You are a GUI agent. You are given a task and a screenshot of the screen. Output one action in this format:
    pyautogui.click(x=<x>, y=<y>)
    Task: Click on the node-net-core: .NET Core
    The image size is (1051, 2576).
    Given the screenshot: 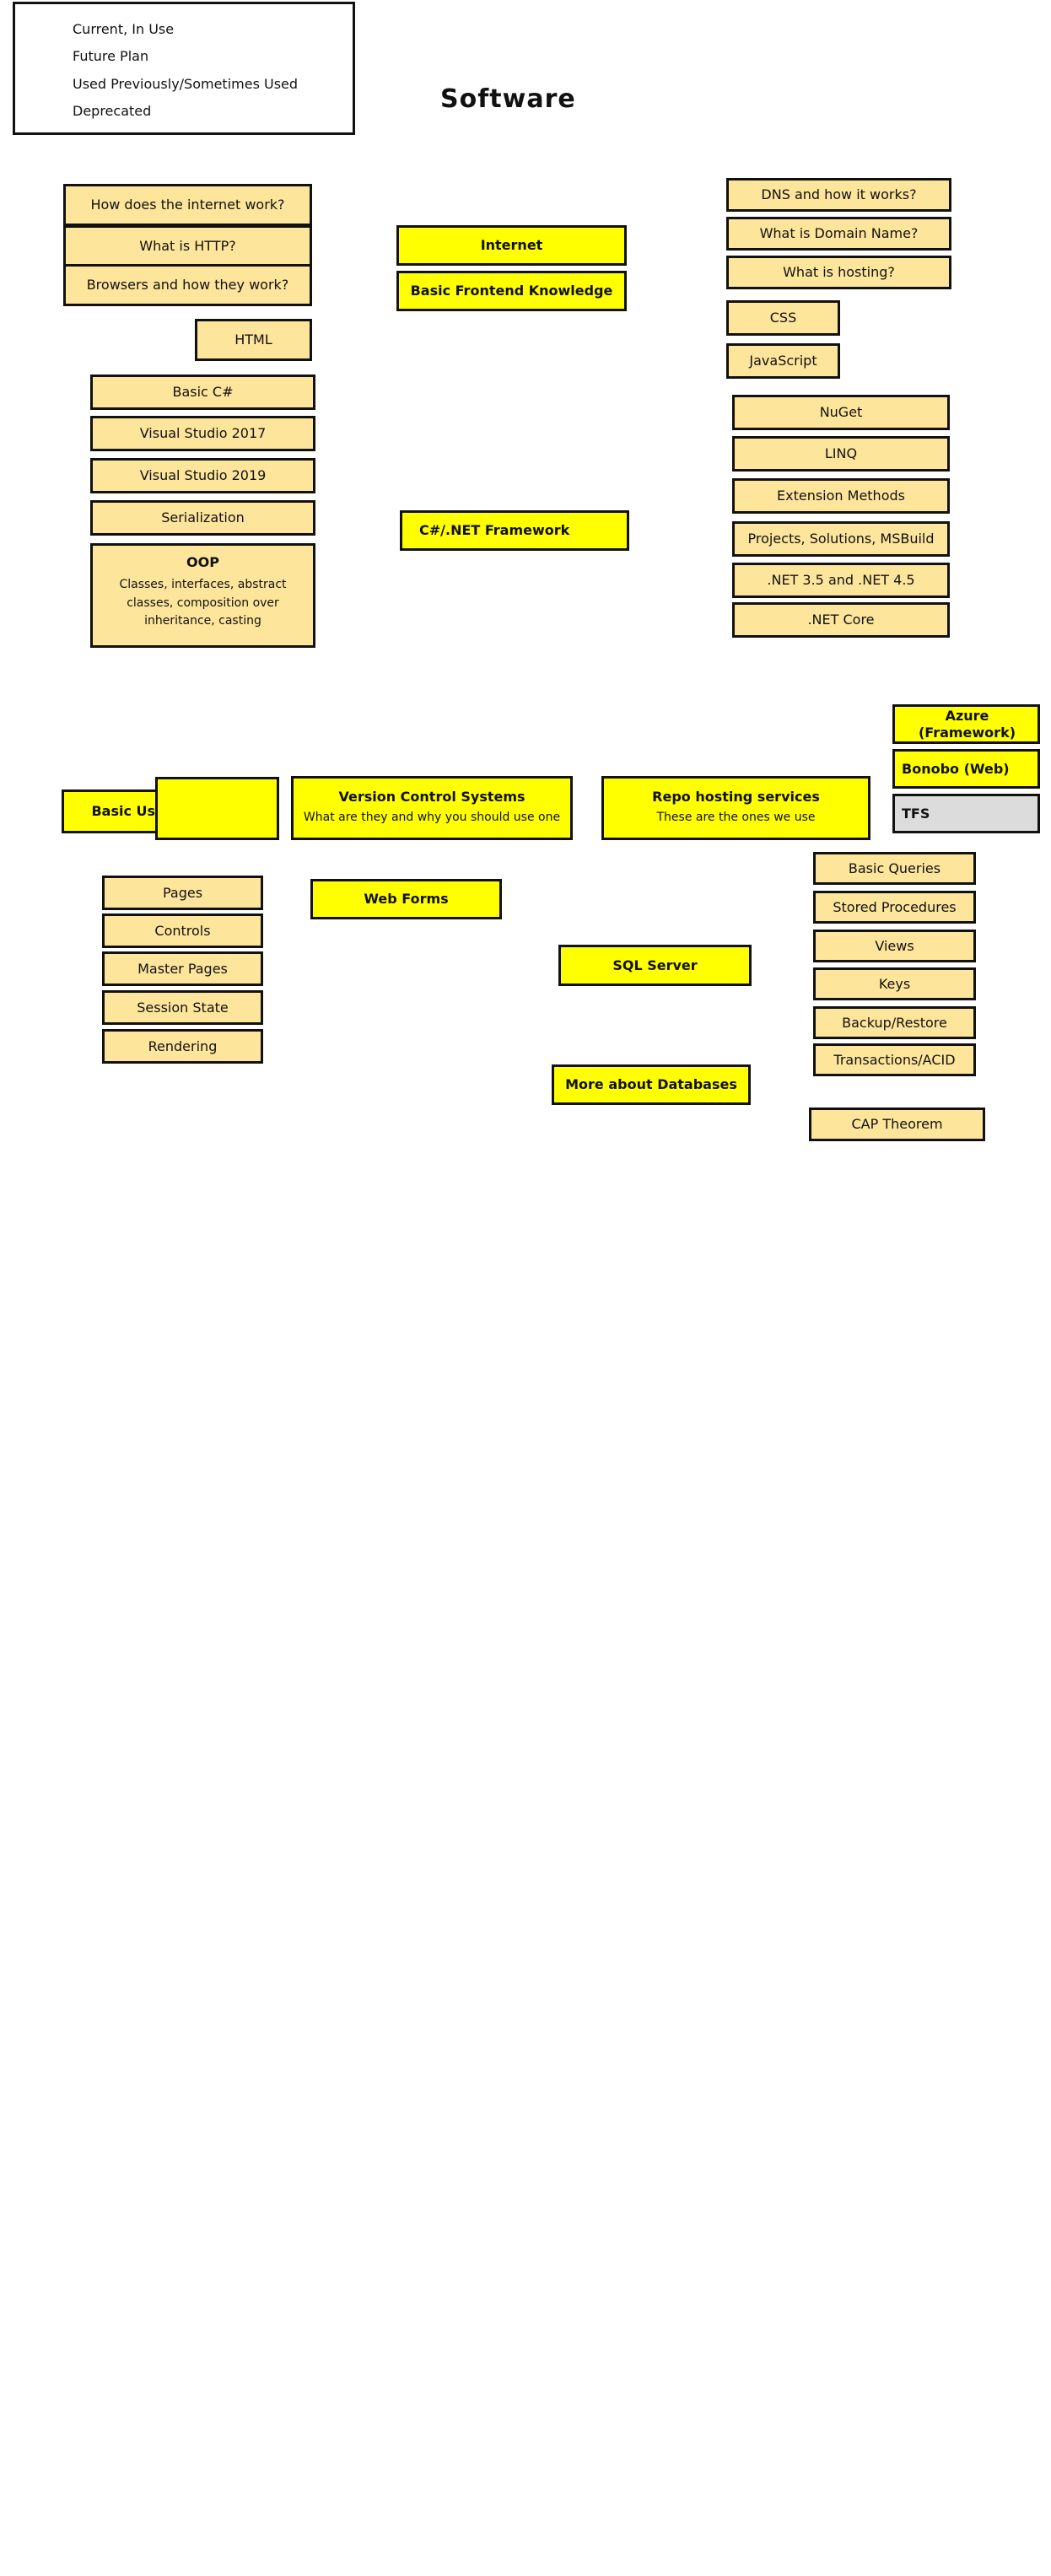 What is the action you would take?
    pyautogui.click(x=841, y=620)
    